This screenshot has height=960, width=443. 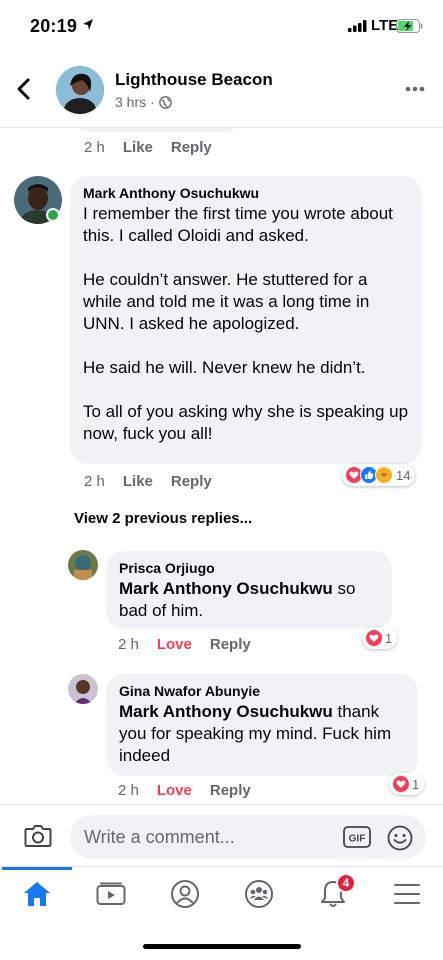 What do you see at coordinates (403, 475) in the screenshot?
I see `reaction-count: 14` at bounding box center [403, 475].